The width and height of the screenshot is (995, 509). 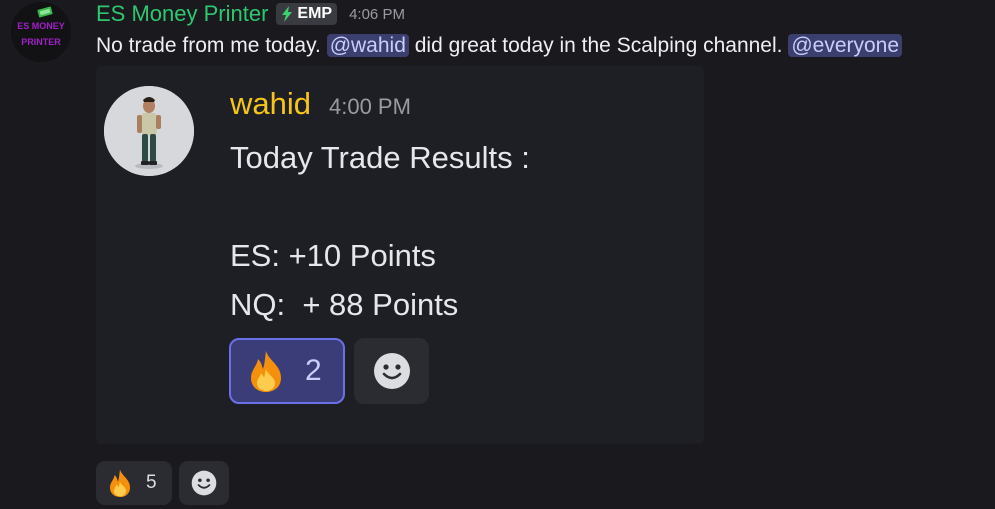 I want to click on embed-line: Today Trade Results :, so click(x=380, y=157).